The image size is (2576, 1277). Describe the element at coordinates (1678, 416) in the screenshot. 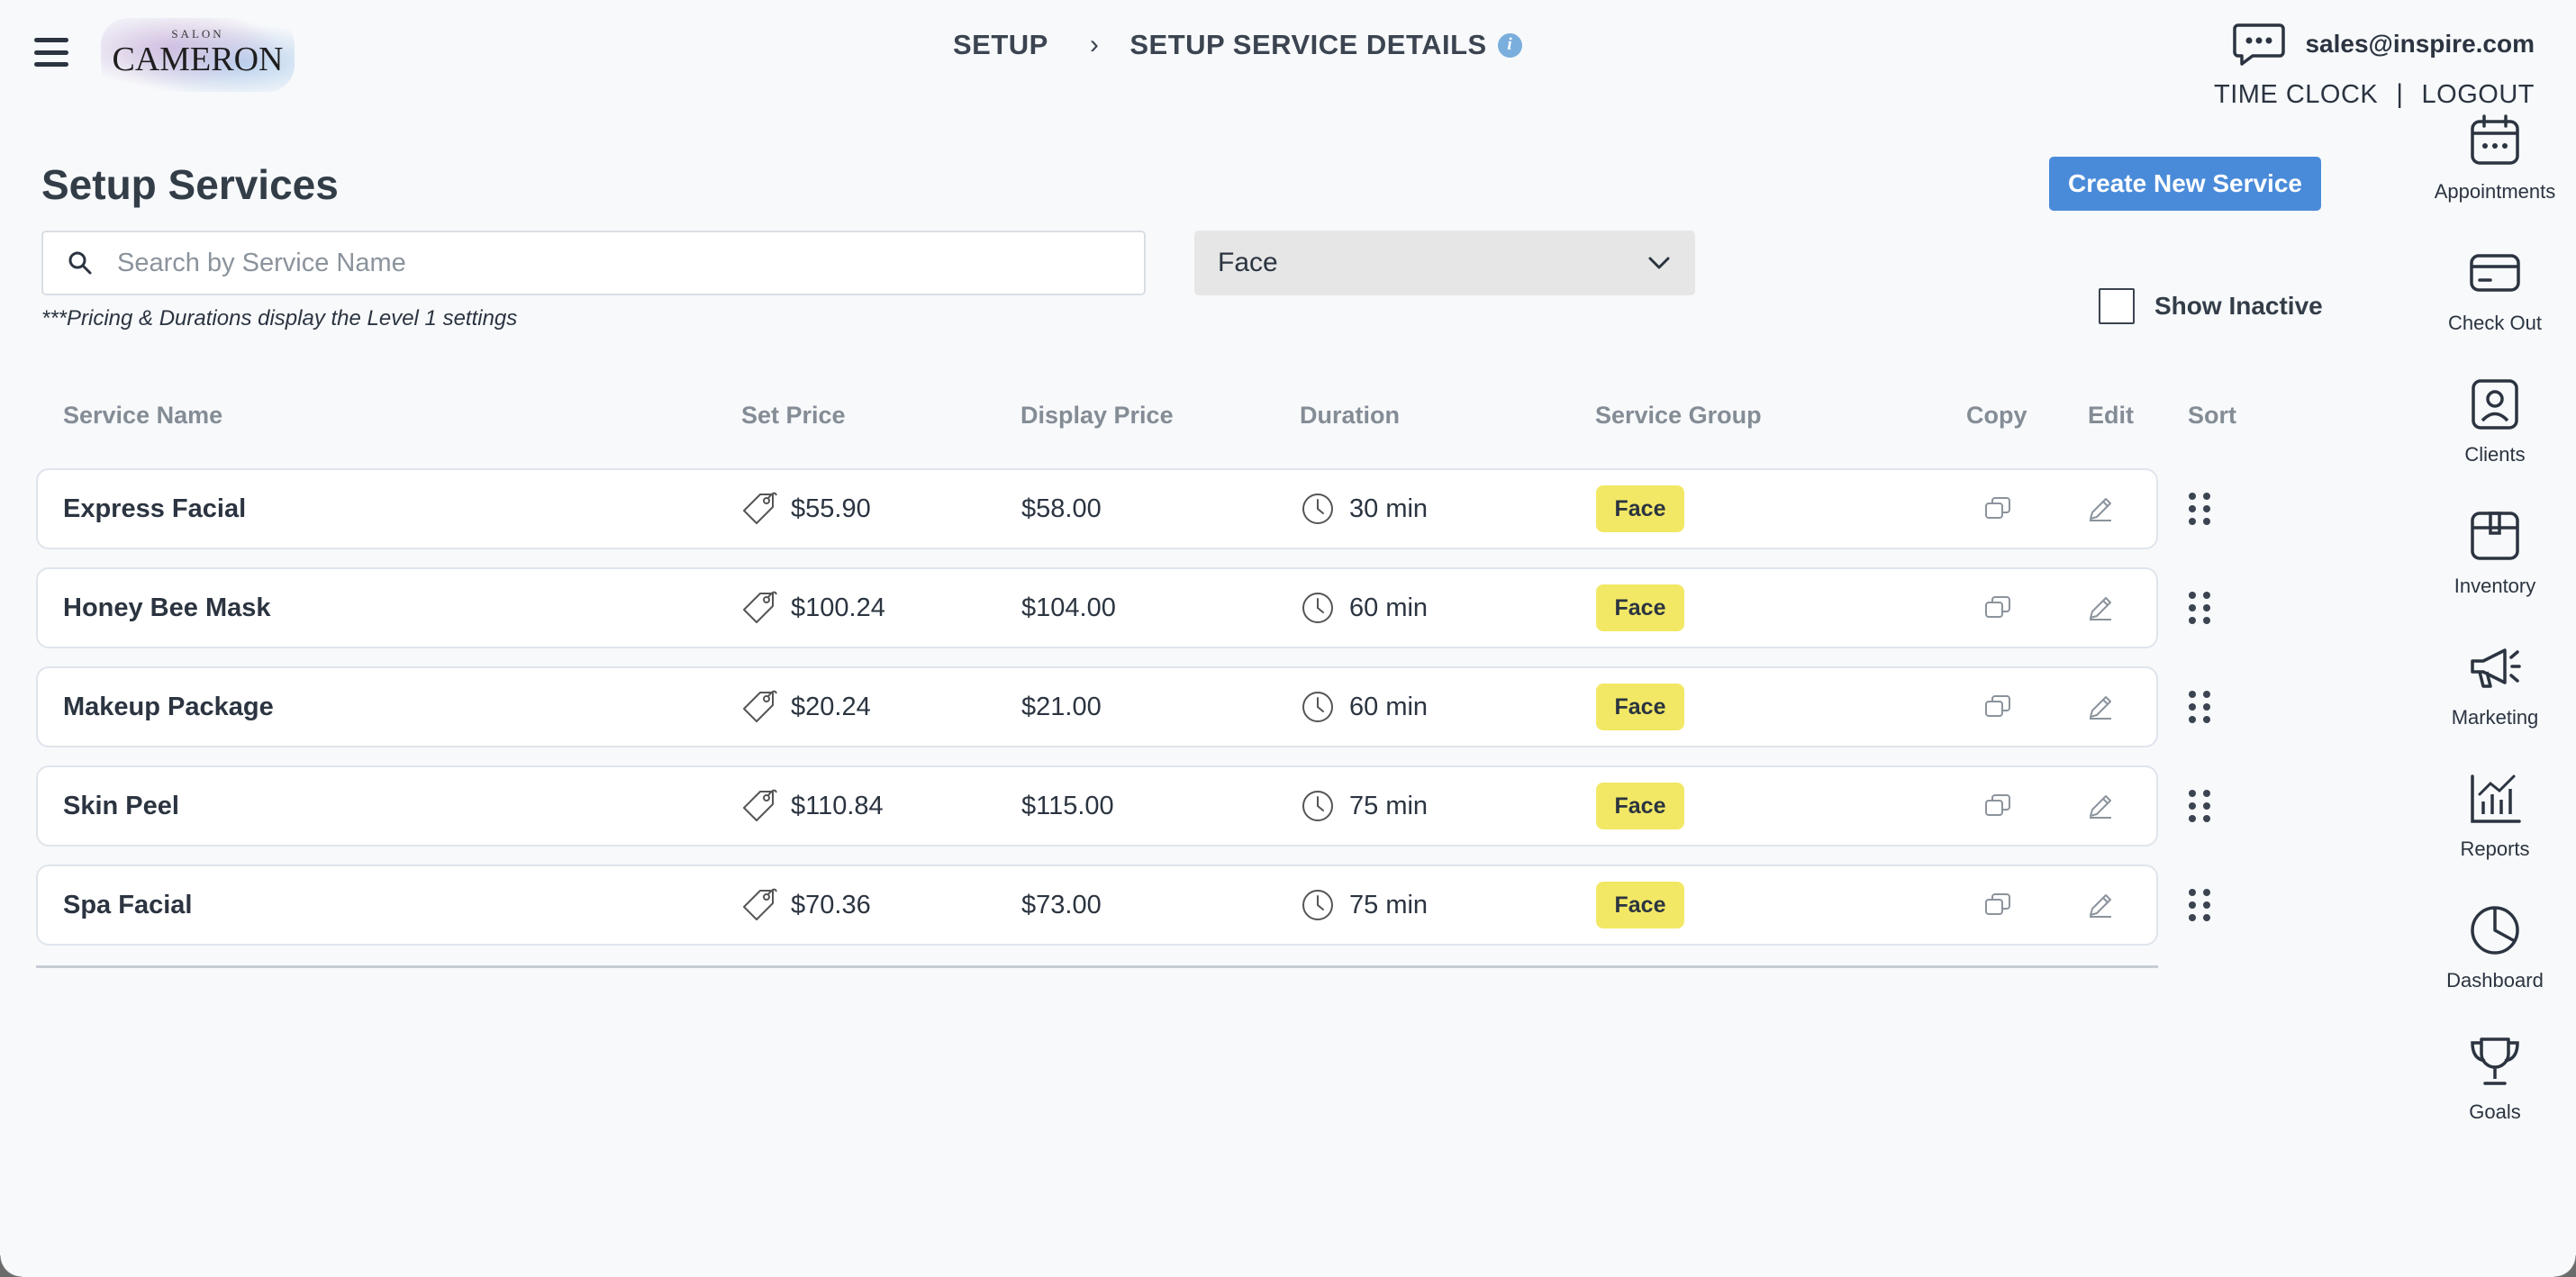

I see `column-header-service-group: Service Group` at that location.